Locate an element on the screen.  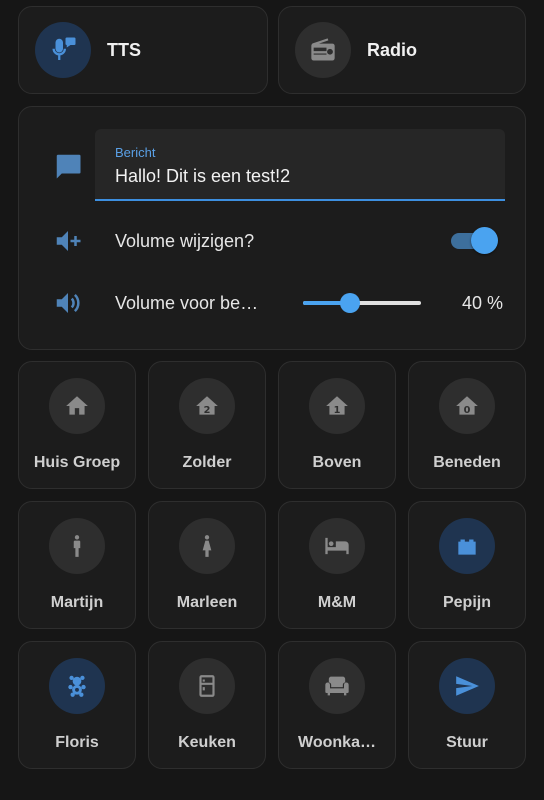
volume-slider is located at coordinates (363, 303).